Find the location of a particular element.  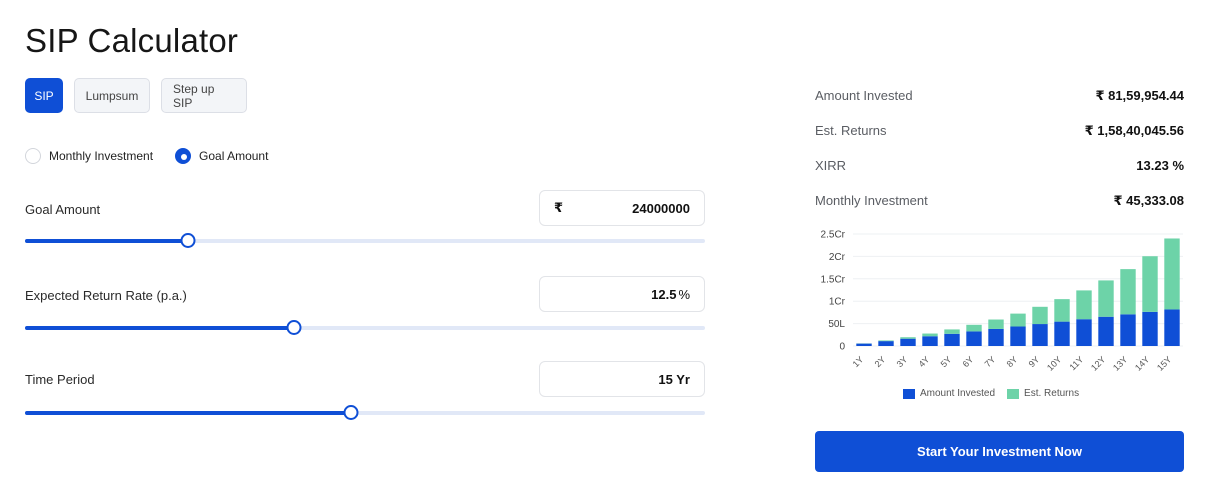

radio-button-unchecked is located at coordinates (33, 156).